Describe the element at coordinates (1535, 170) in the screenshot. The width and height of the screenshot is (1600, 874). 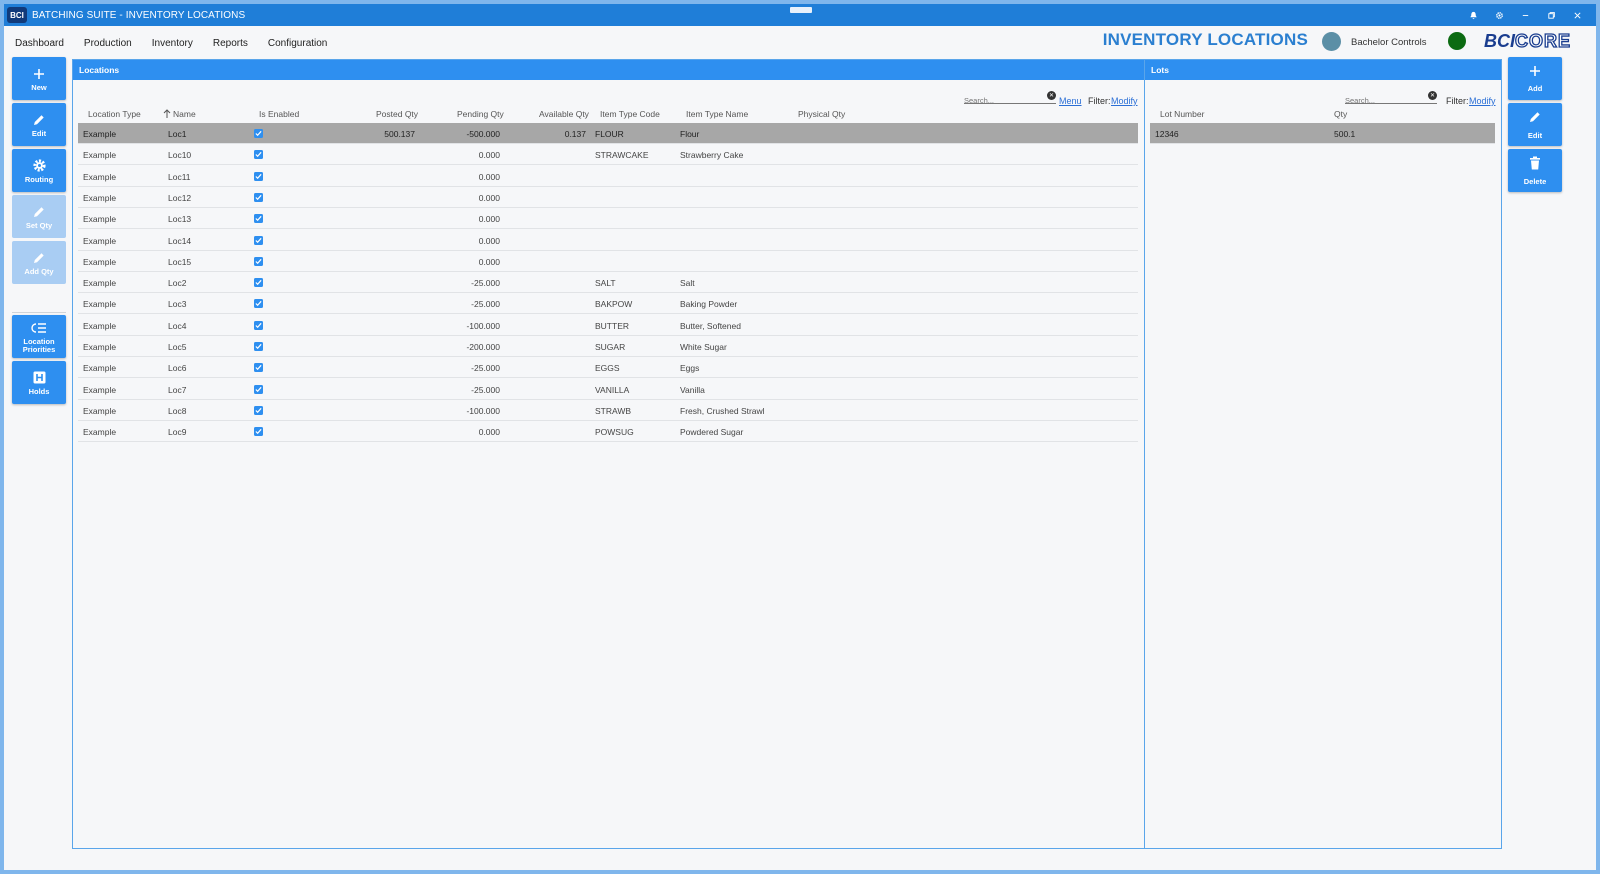
I see `delete-lot-button: Delete` at that location.